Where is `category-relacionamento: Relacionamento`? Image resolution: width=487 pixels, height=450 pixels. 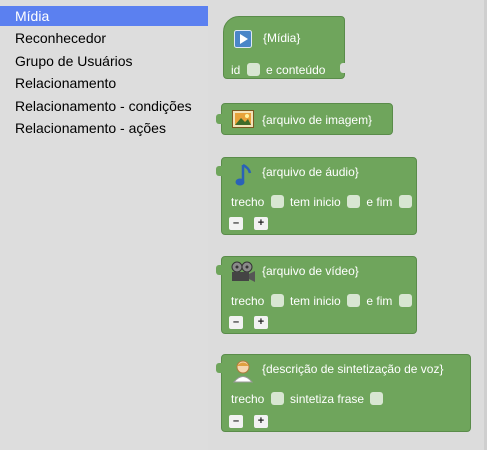
category-relacionamento: Relacionamento is located at coordinates (104, 83).